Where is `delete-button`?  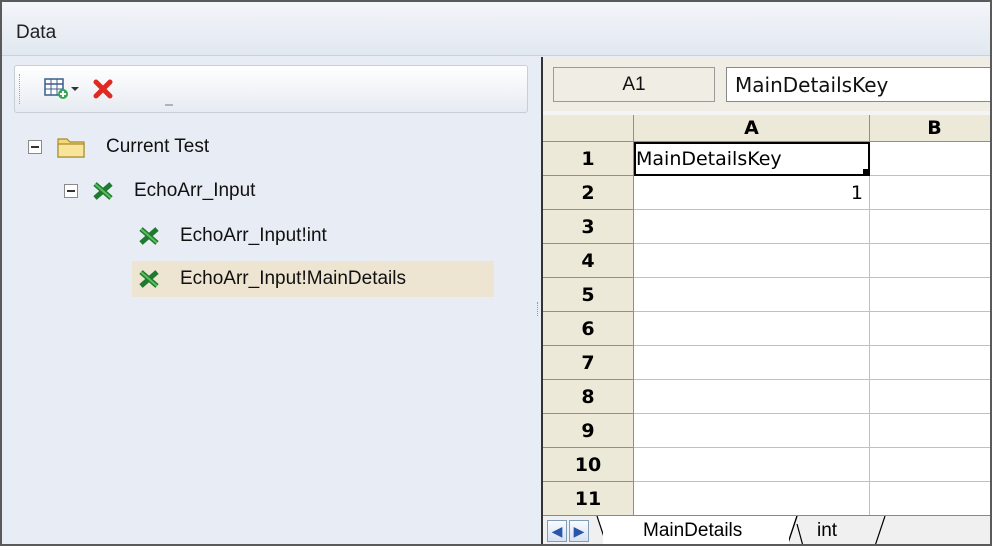
delete-button is located at coordinates (103, 89).